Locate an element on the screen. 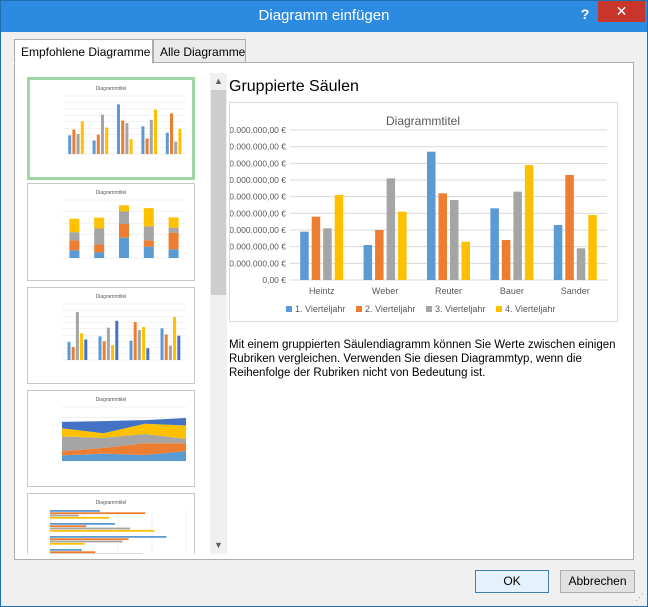  thumbnail-clustered-column-by-quarter: Diagrammtitel is located at coordinates (111, 335).